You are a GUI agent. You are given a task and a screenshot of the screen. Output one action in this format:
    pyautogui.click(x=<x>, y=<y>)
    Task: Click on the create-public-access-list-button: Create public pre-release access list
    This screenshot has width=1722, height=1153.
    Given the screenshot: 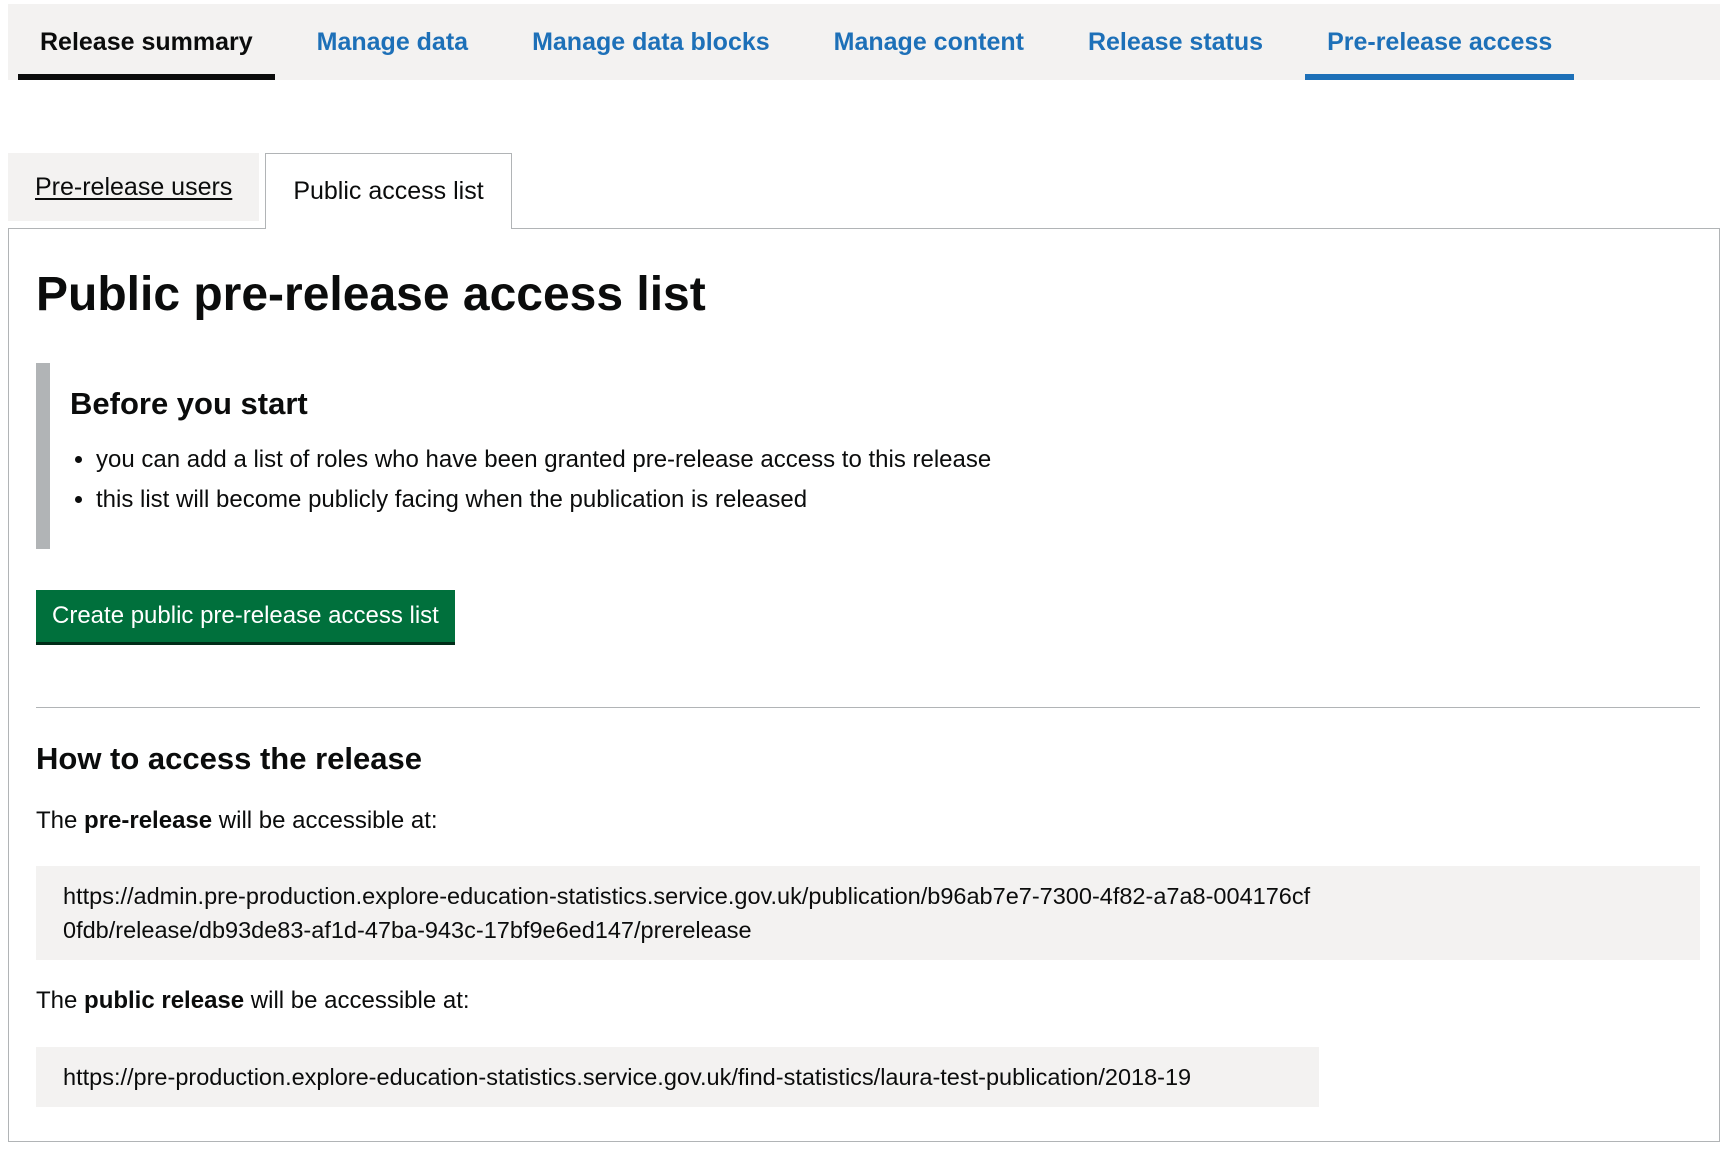 What is the action you would take?
    pyautogui.click(x=245, y=616)
    